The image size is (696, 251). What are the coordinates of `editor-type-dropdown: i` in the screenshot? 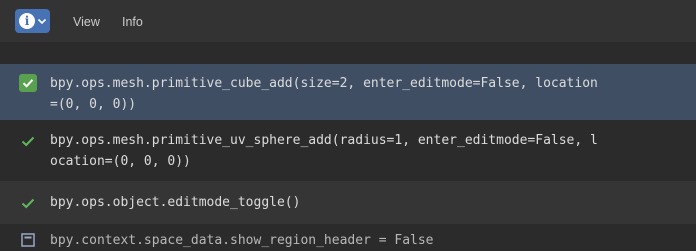 It's located at (32, 21).